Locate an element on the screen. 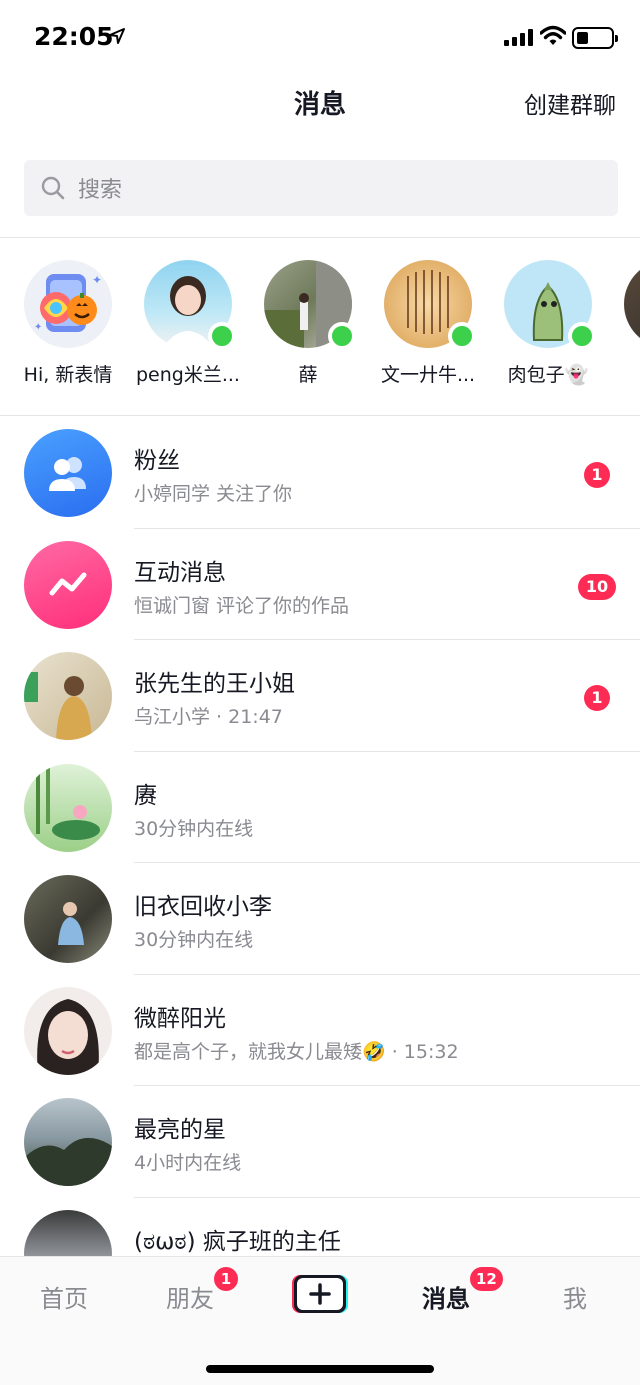 The image size is (640, 1385). fans-avatar is located at coordinates (68, 473).